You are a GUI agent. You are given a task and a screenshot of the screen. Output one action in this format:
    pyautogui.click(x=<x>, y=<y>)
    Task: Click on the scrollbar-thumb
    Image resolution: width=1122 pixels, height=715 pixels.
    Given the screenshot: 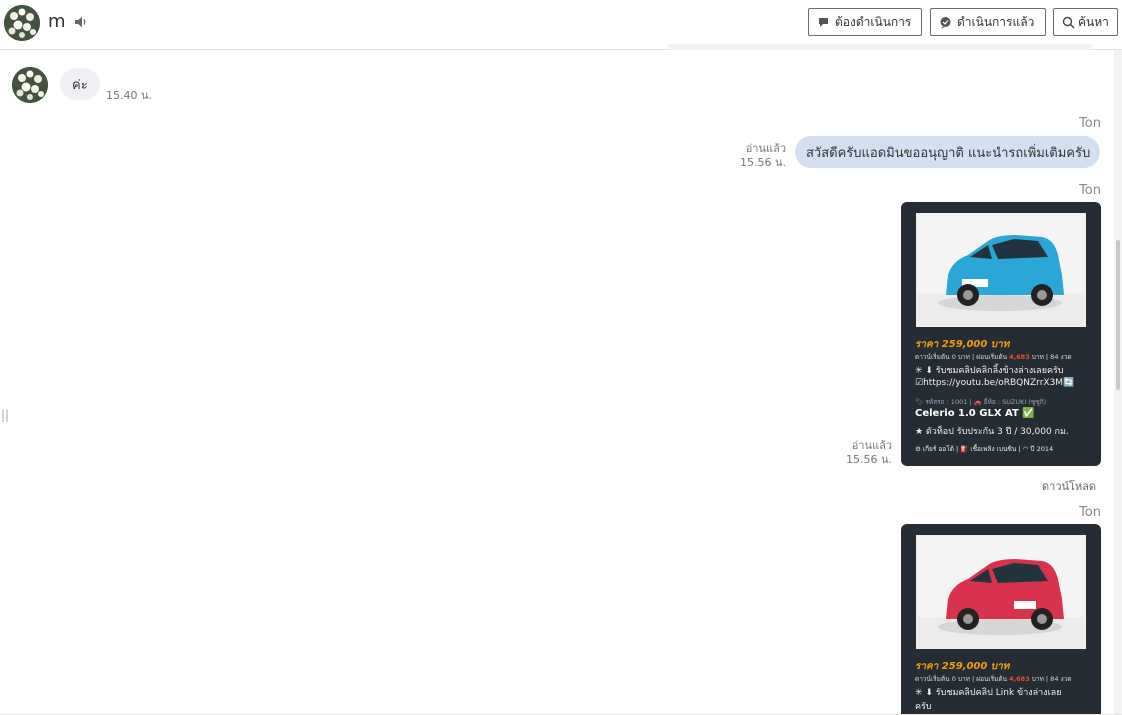 What is the action you would take?
    pyautogui.click(x=1118, y=315)
    